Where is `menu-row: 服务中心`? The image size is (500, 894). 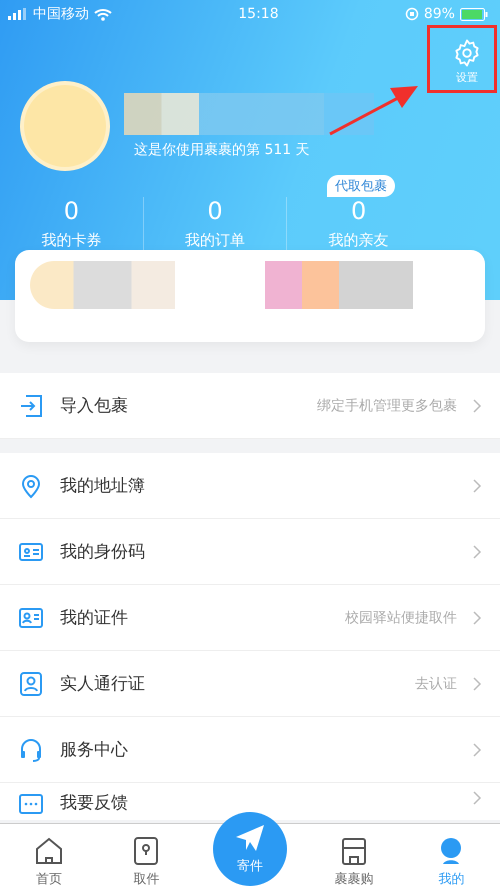
menu-row: 服务中心 is located at coordinates (250, 750).